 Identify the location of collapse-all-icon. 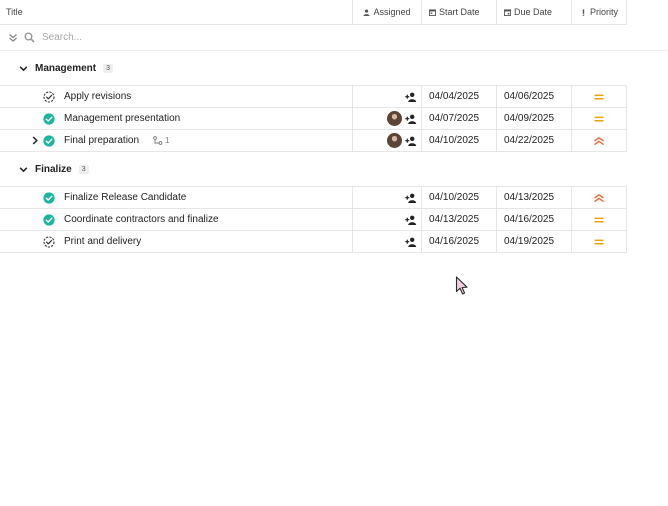
(13, 38).